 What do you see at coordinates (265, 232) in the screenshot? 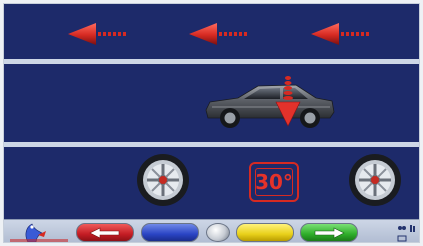
I see `function-key-yellow` at bounding box center [265, 232].